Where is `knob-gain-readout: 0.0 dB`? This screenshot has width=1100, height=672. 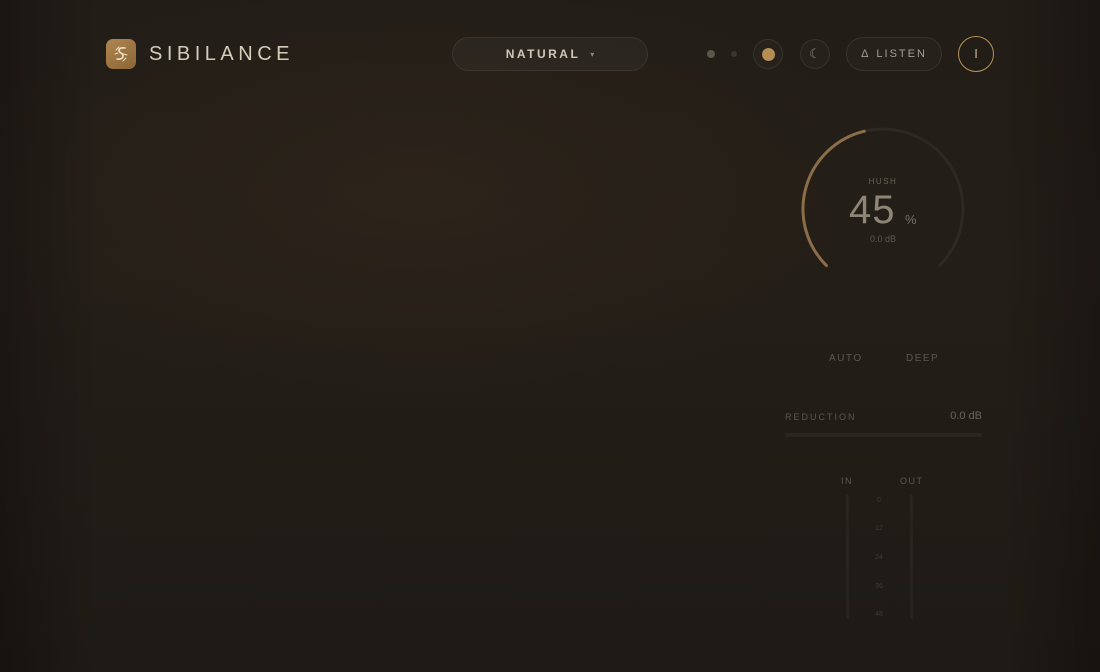
knob-gain-readout: 0.0 dB is located at coordinates (883, 239).